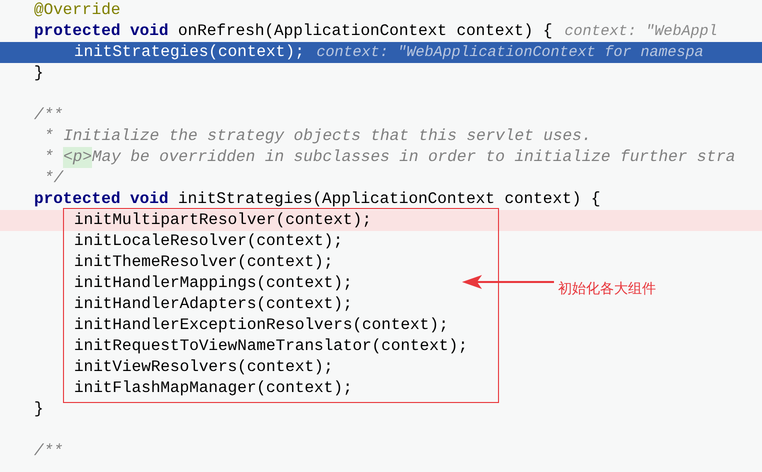 Image resolution: width=762 pixels, height=472 pixels. What do you see at coordinates (261, 325) in the screenshot?
I see `code-text: initHandlerExceptionResolvers(context);` at bounding box center [261, 325].